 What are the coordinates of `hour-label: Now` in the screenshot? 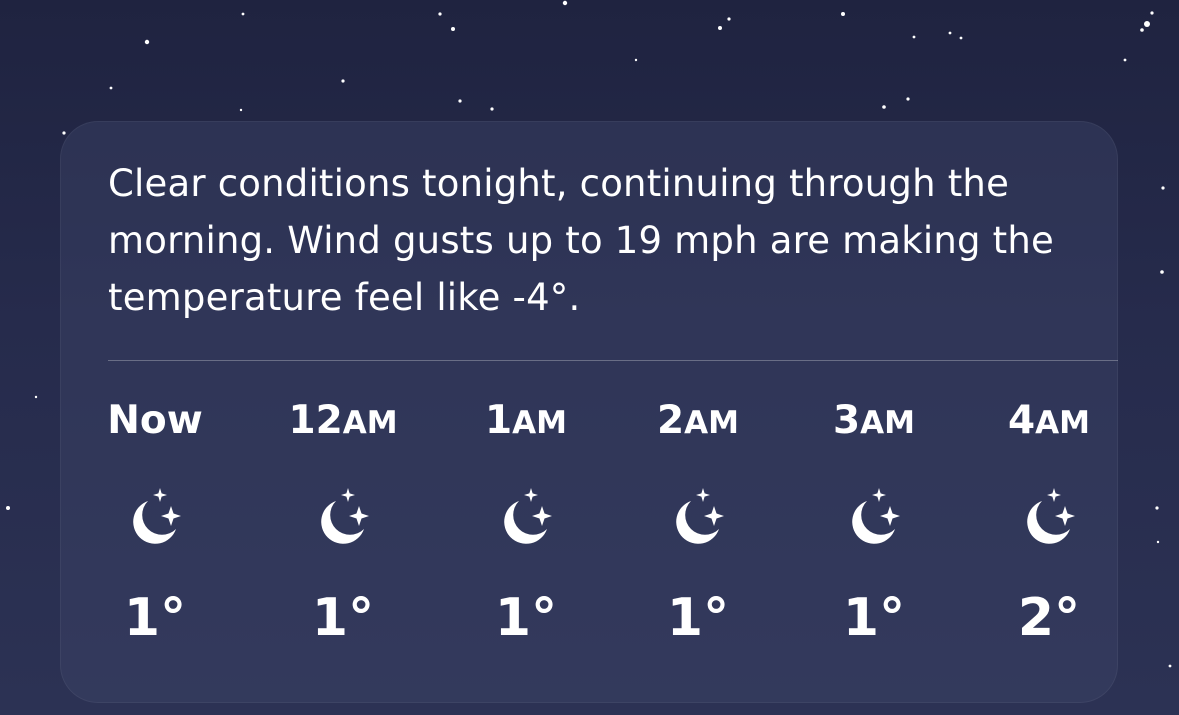 It's located at (155, 420).